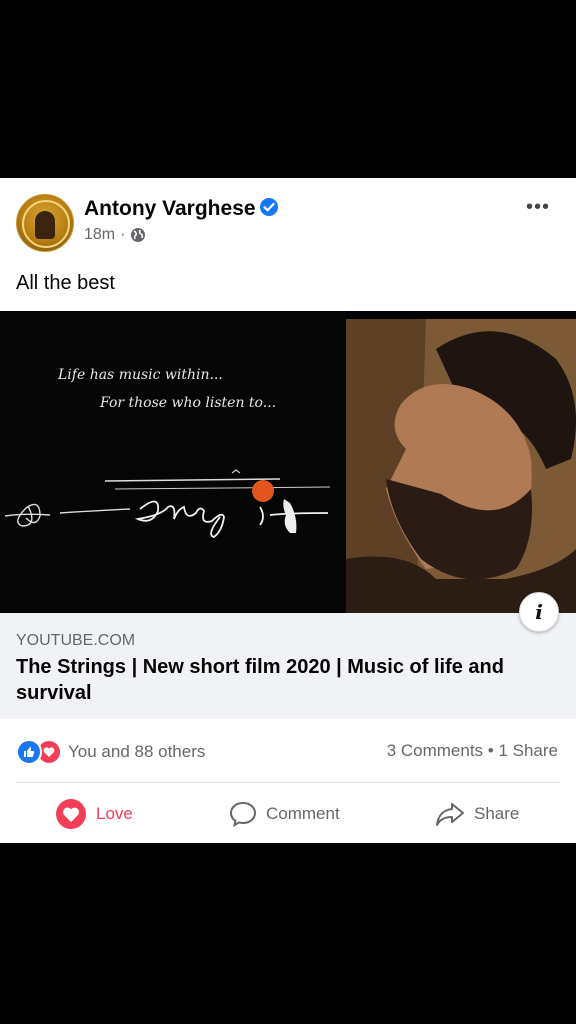 This screenshot has width=576, height=1024. I want to click on globe-icon, so click(138, 235).